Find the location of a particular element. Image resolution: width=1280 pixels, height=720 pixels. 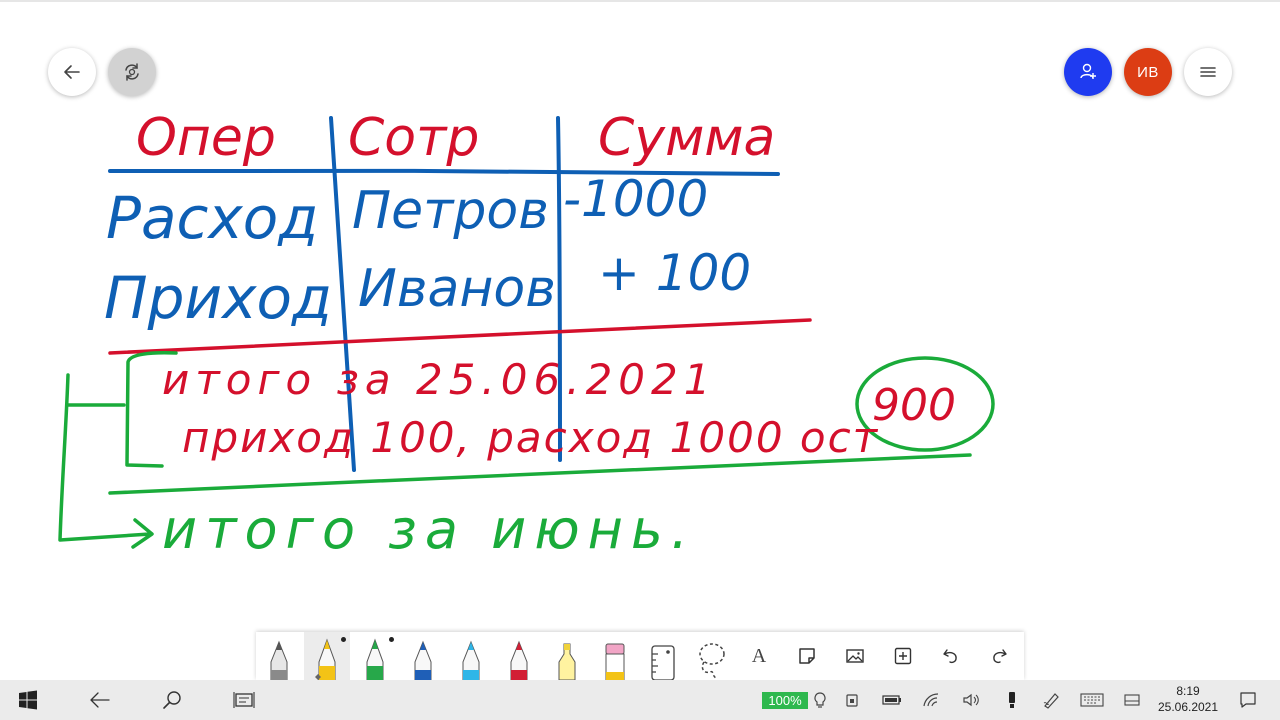

sticky-note-icon is located at coordinates (807, 656).